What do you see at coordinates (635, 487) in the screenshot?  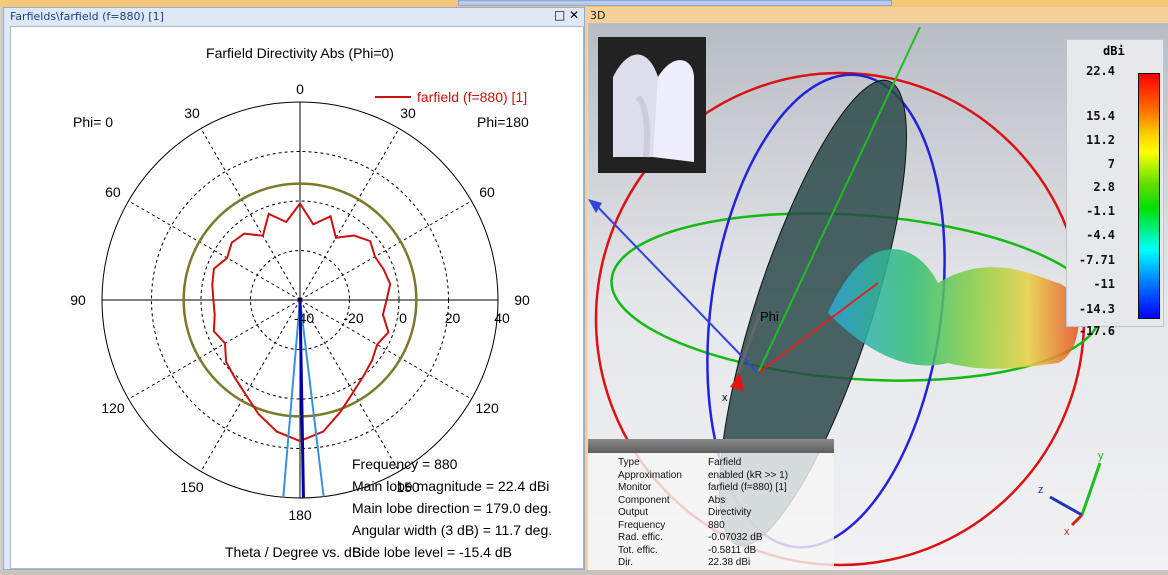 I see `info-label: Monitor` at bounding box center [635, 487].